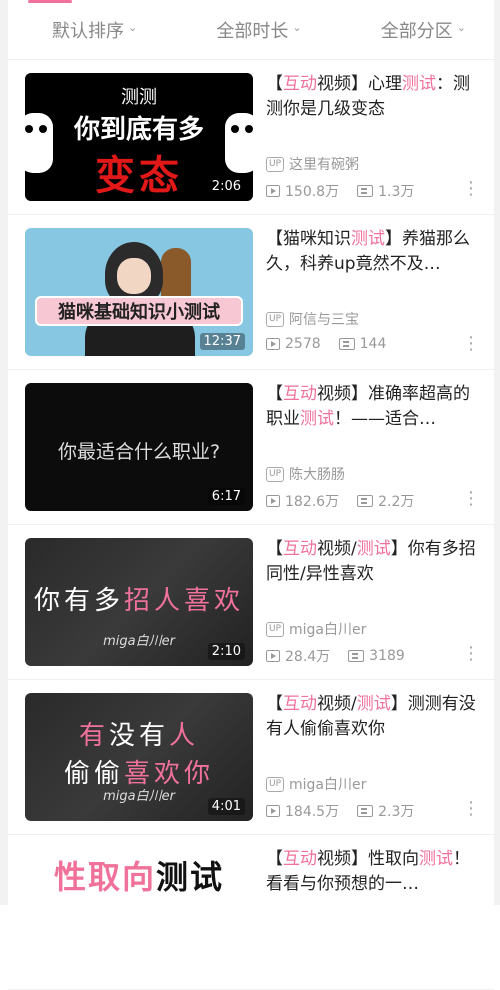 The image size is (500, 990). What do you see at coordinates (317, 475) in the screenshot?
I see `uploader-name: 陈大肠肠` at bounding box center [317, 475].